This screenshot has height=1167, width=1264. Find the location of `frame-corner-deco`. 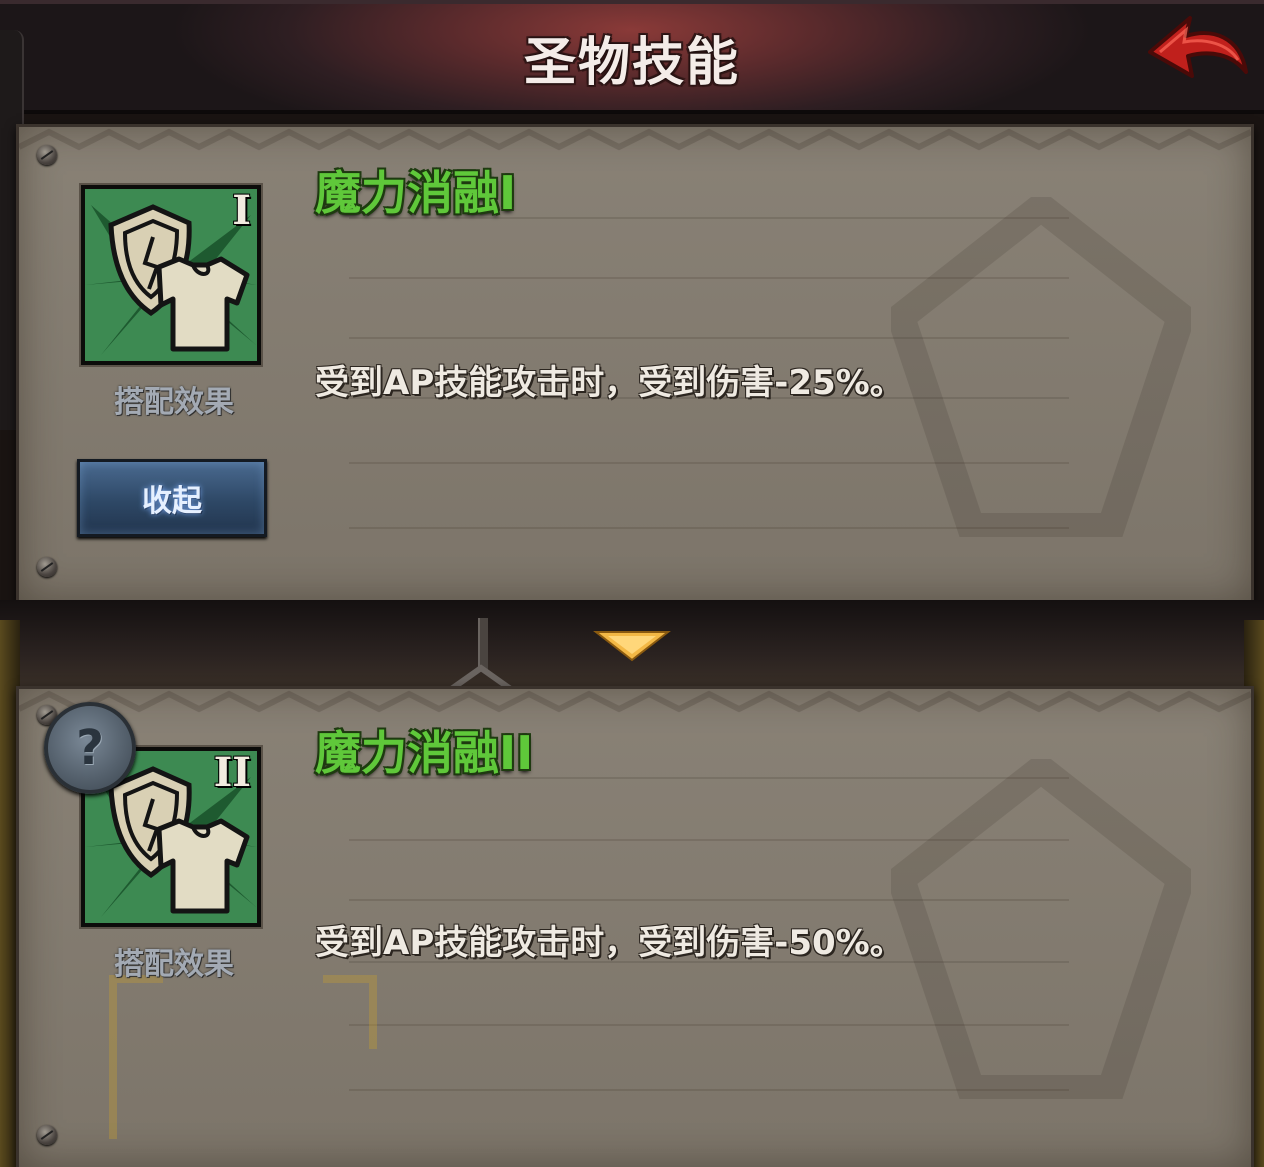

frame-corner-deco is located at coordinates (243, 1057).